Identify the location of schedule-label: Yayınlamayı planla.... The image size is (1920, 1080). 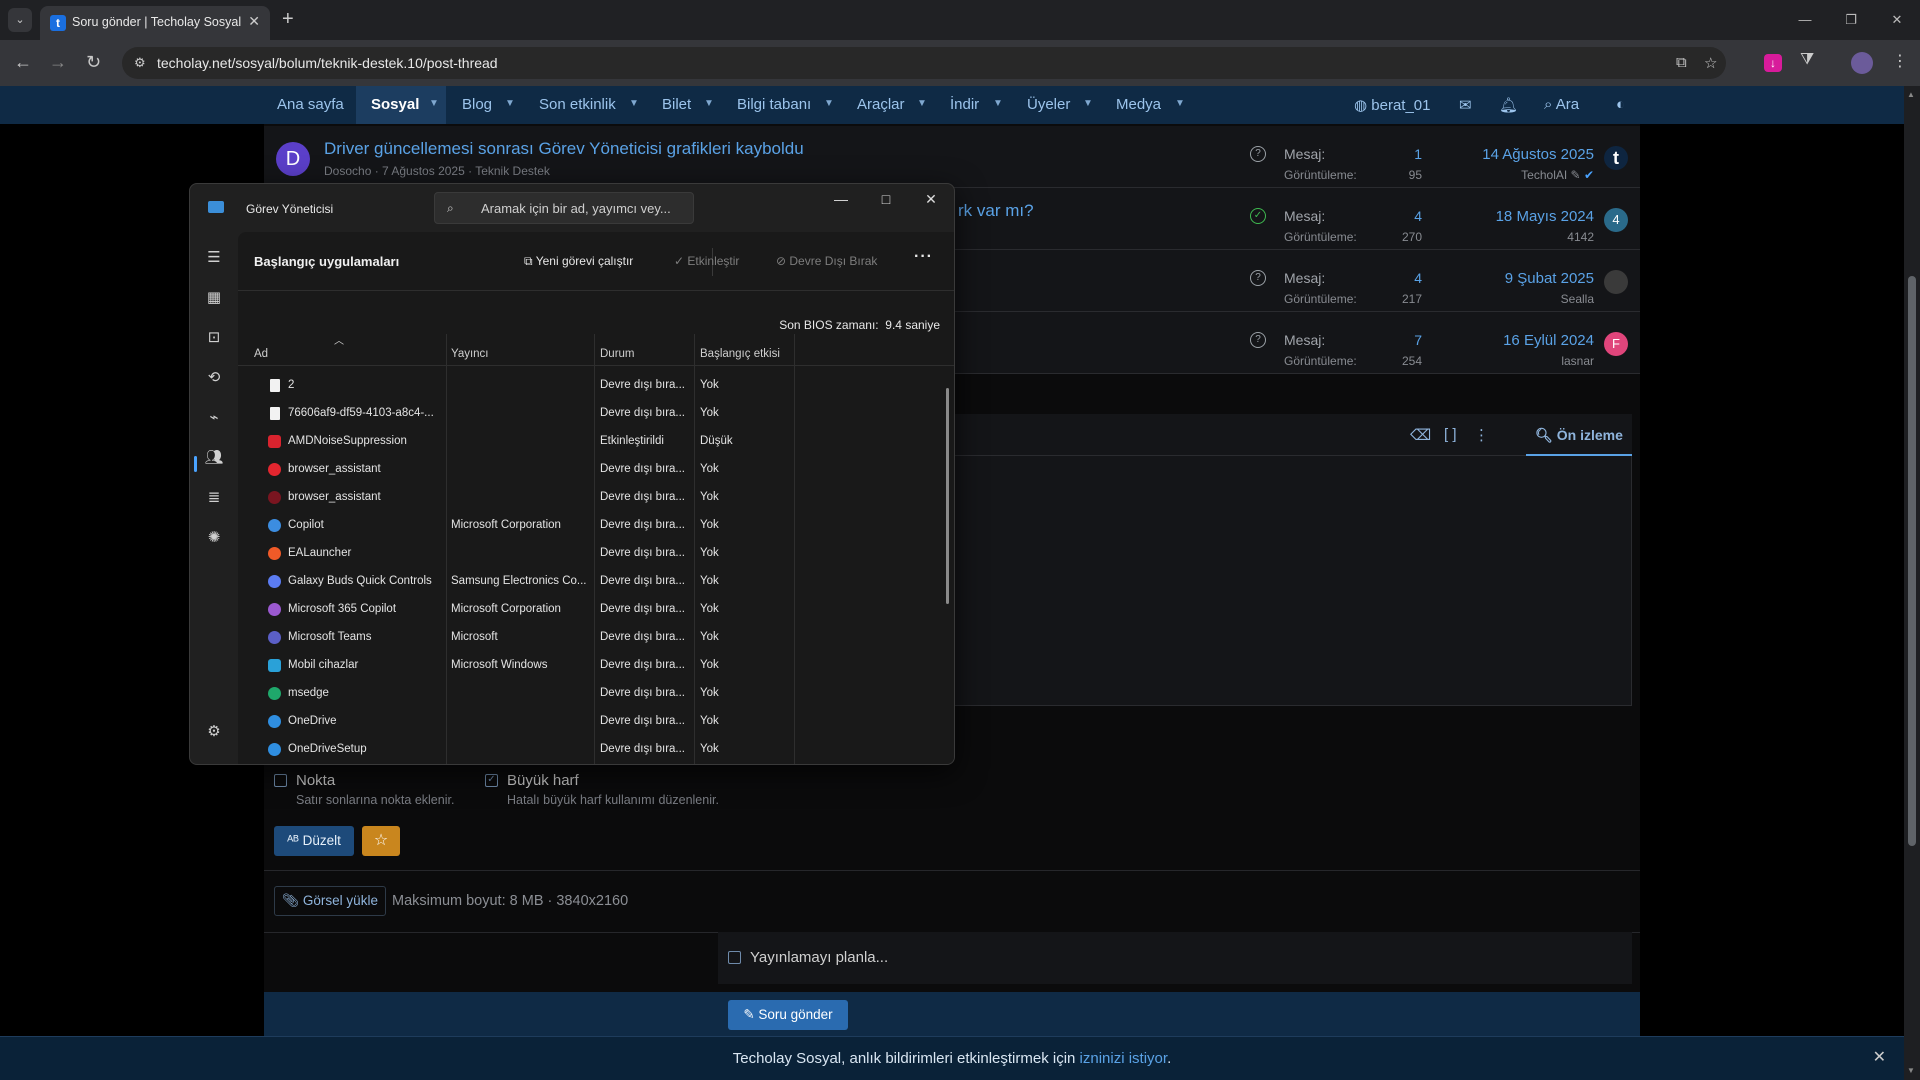
(819, 957).